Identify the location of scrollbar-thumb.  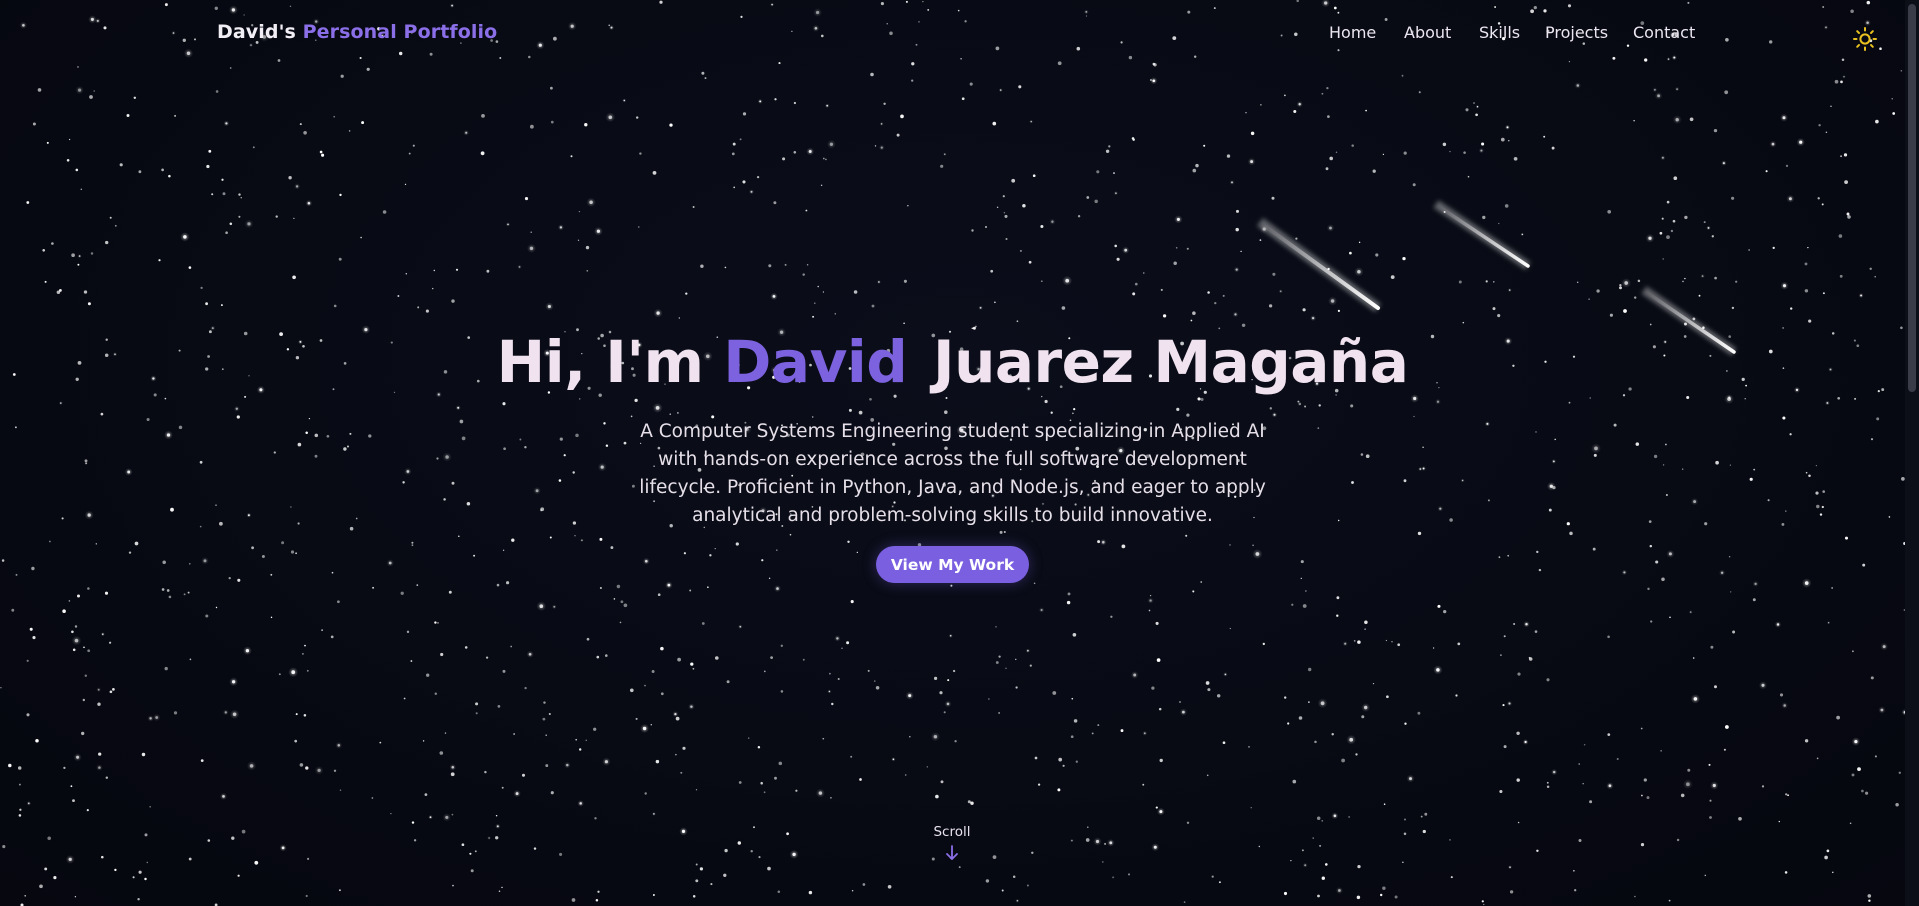
(1912, 198).